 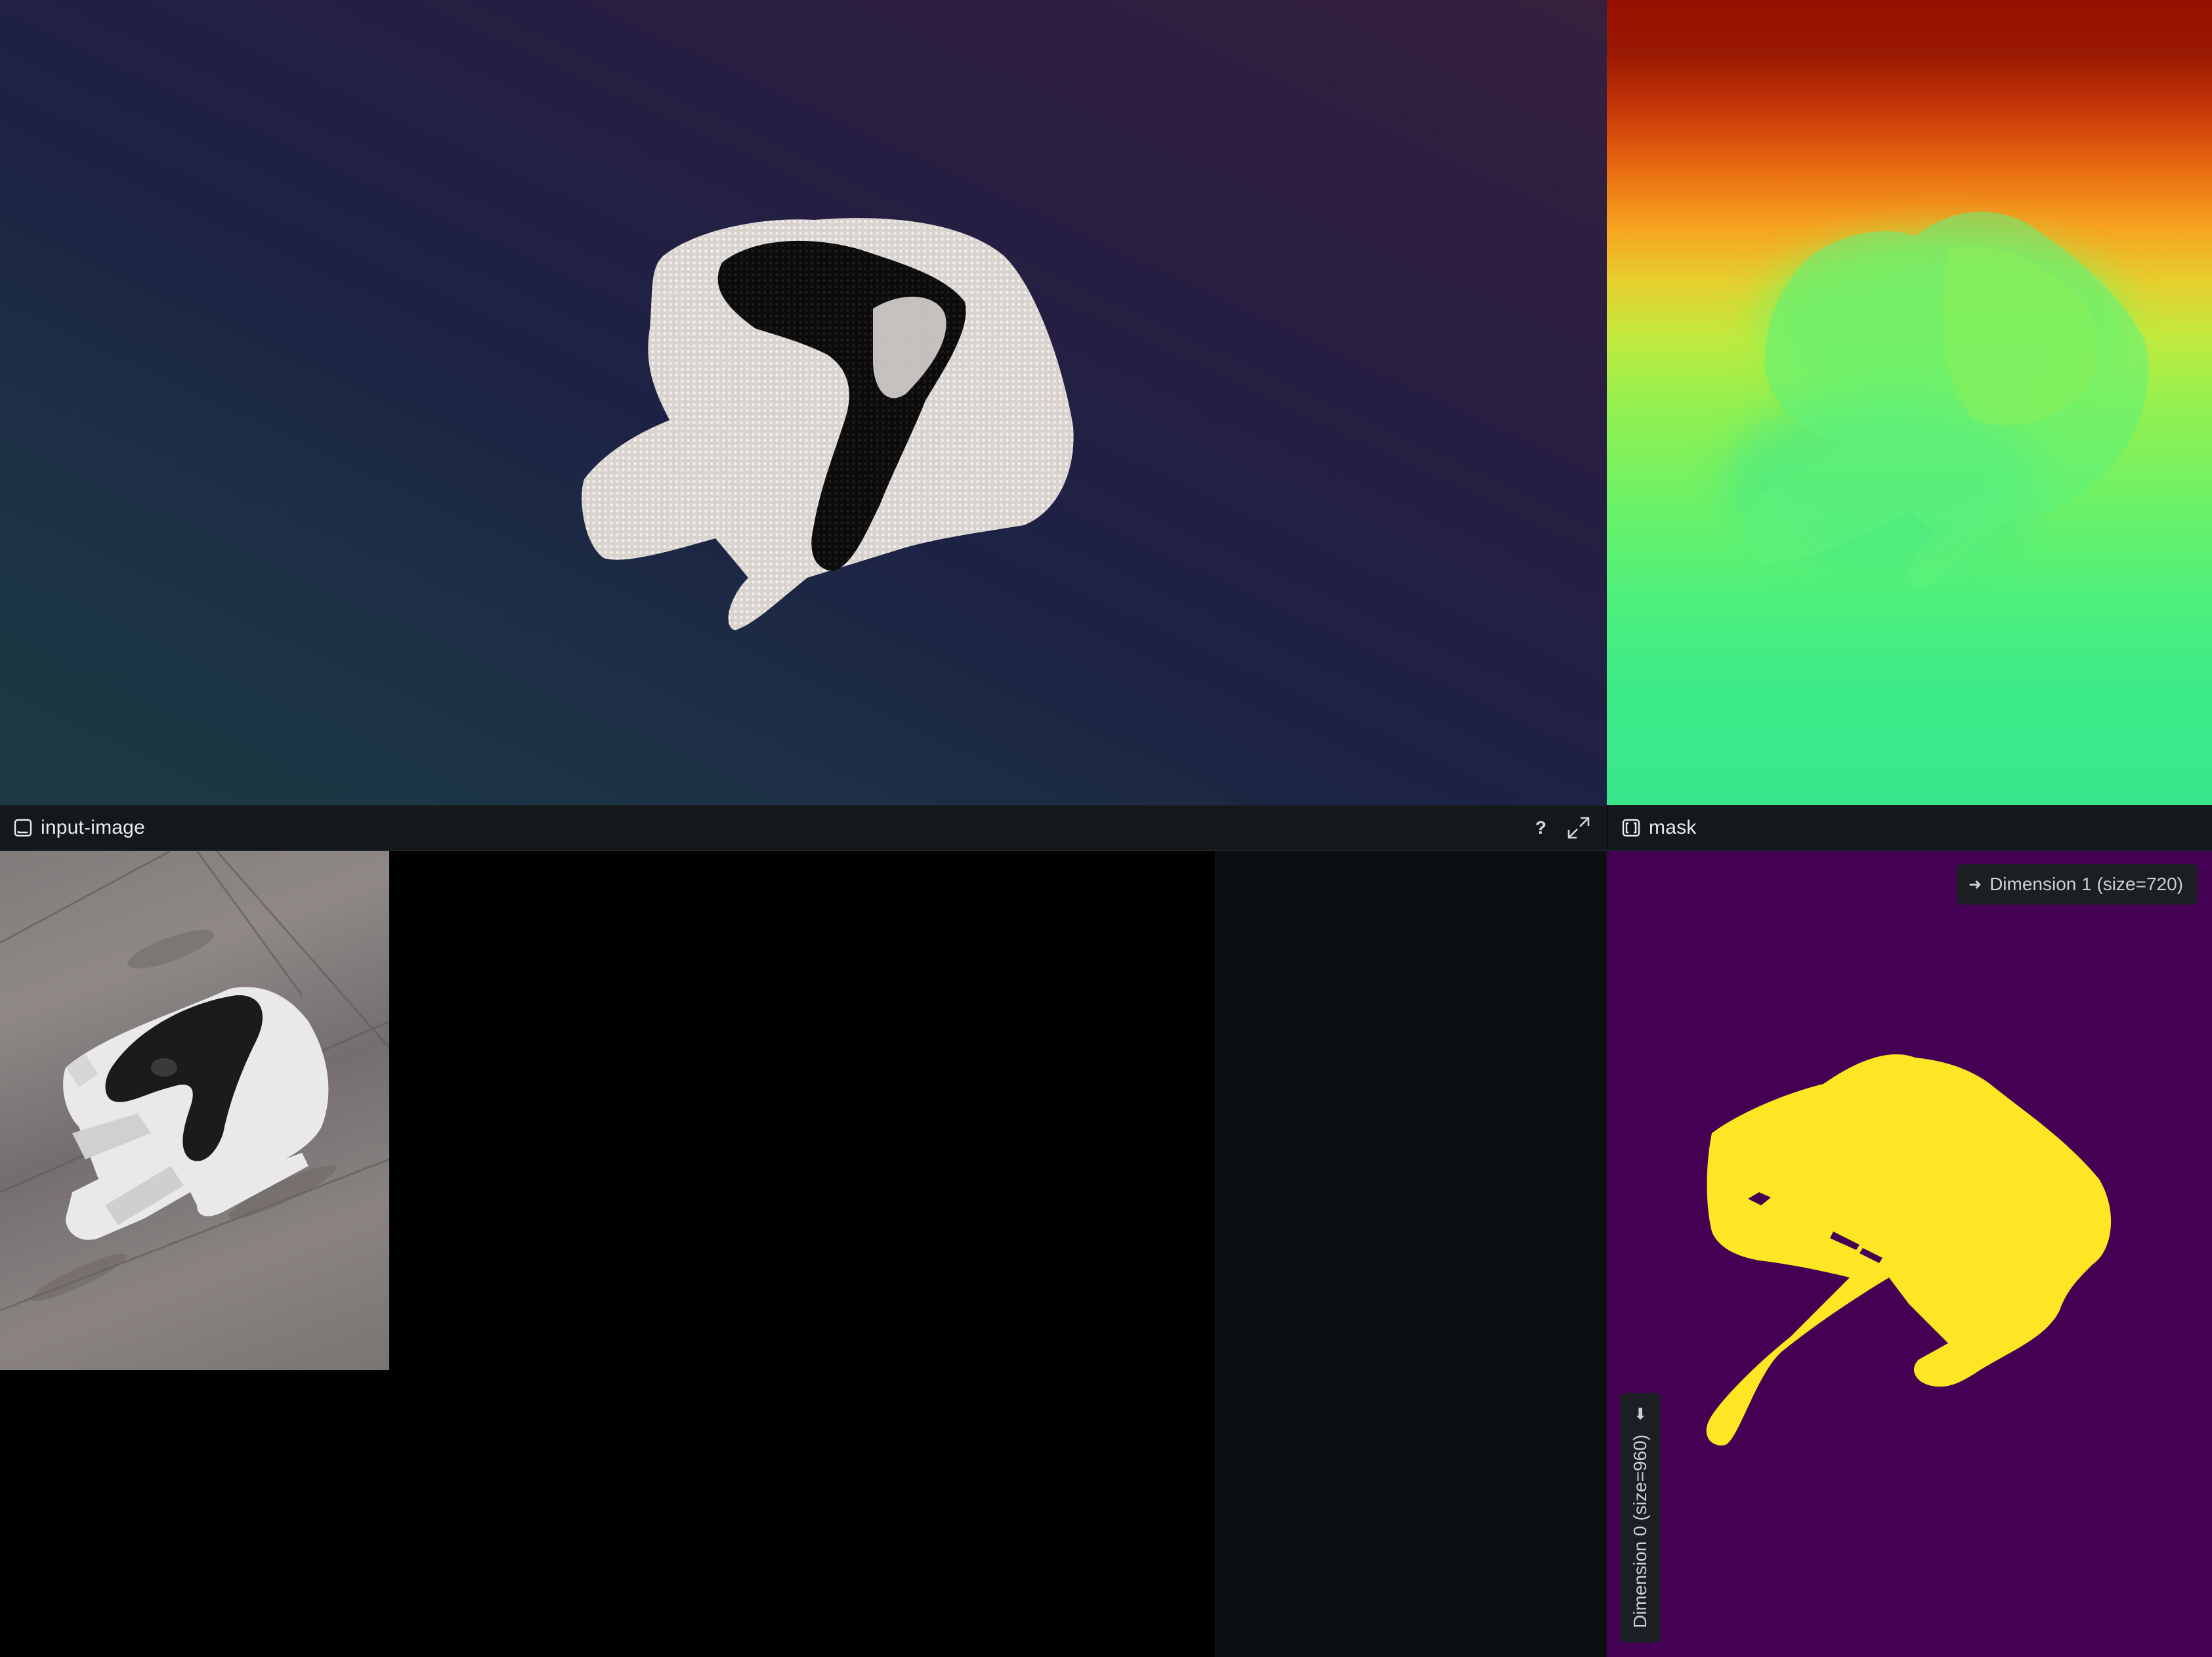 I want to click on dimension-1-badge: ➜ Dimension 1 (size=720), so click(x=2077, y=884).